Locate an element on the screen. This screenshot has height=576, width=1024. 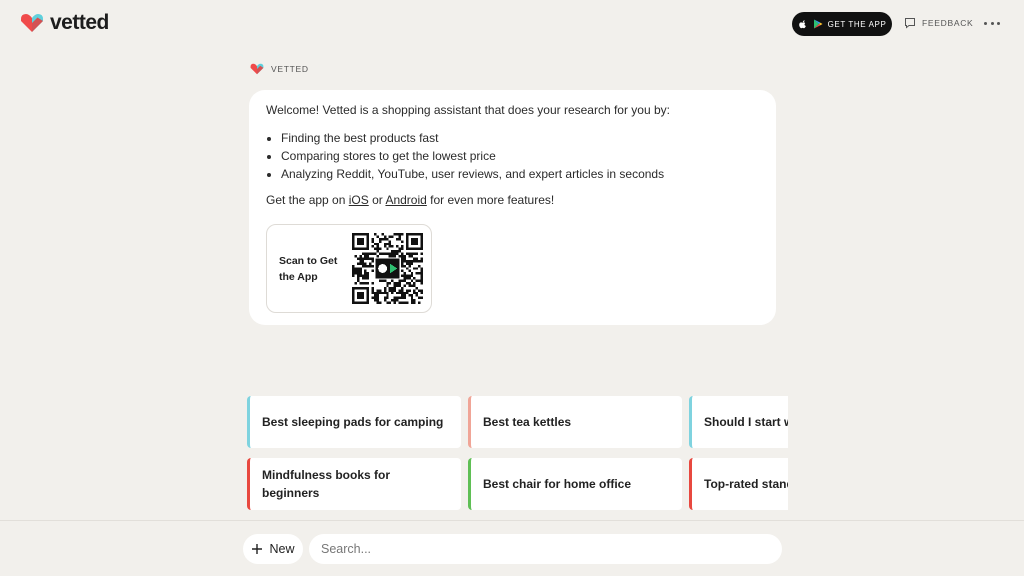
qr-label: Scan to Get the App is located at coordinates (308, 269).